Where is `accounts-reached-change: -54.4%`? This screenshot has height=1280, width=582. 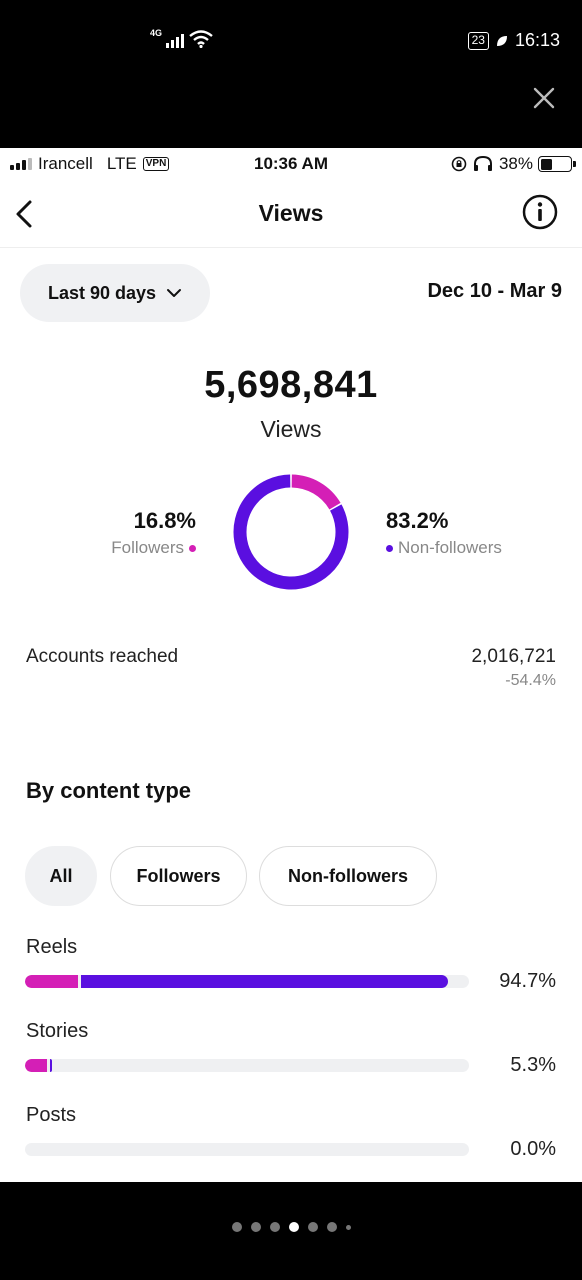 accounts-reached-change: -54.4% is located at coordinates (530, 680).